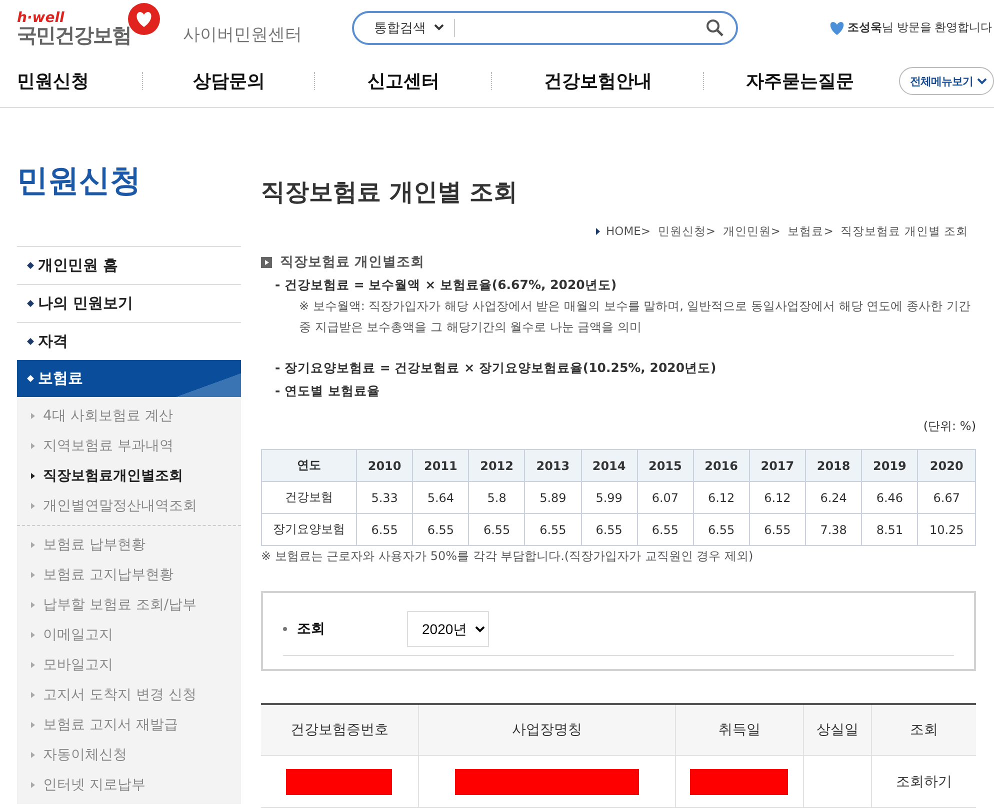 This screenshot has width=994, height=810. What do you see at coordinates (285, 629) in the screenshot?
I see `bullet-icon` at bounding box center [285, 629].